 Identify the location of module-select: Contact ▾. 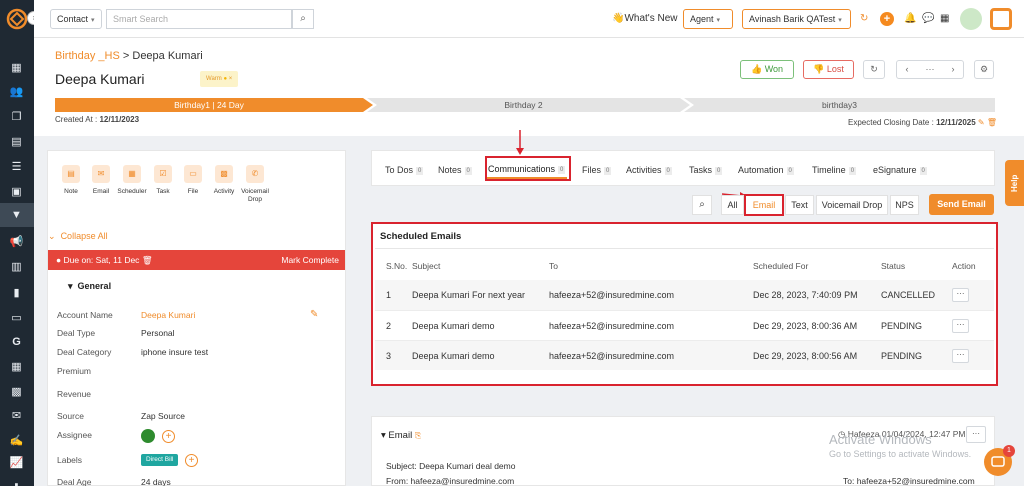
(76, 19).